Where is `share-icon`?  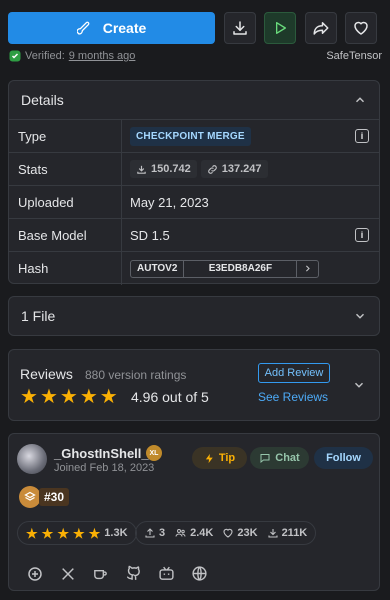 share-icon is located at coordinates (321, 28).